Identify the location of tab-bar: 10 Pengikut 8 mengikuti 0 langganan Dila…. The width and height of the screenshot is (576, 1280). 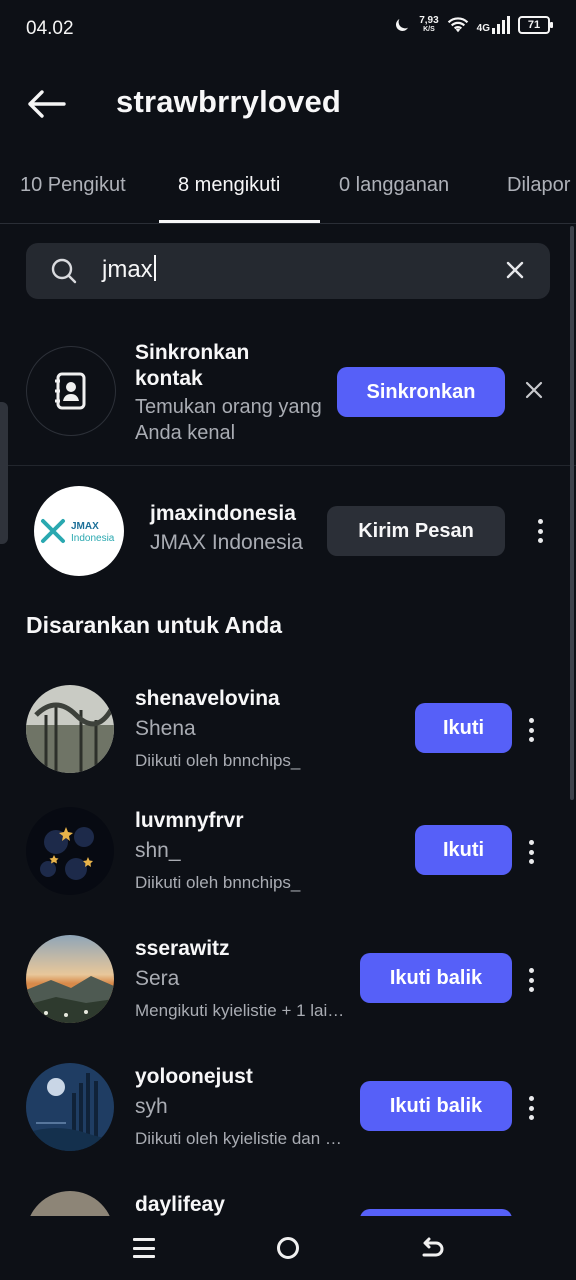
(288, 187).